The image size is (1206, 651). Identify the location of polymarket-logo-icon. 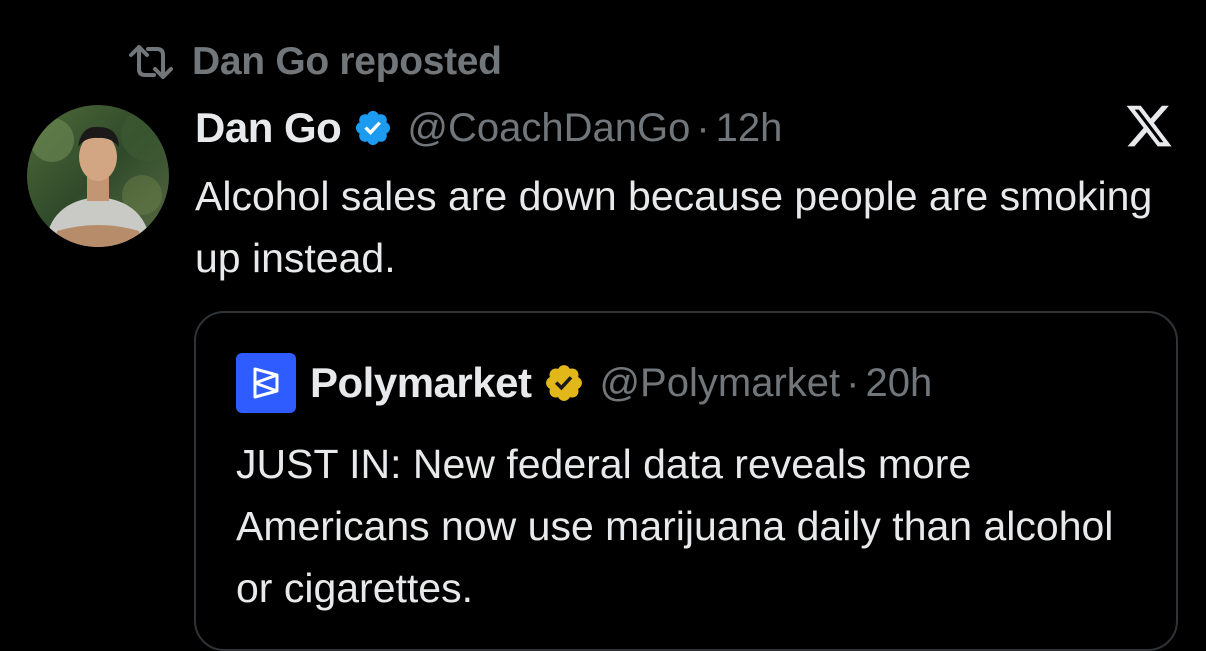
(266, 383).